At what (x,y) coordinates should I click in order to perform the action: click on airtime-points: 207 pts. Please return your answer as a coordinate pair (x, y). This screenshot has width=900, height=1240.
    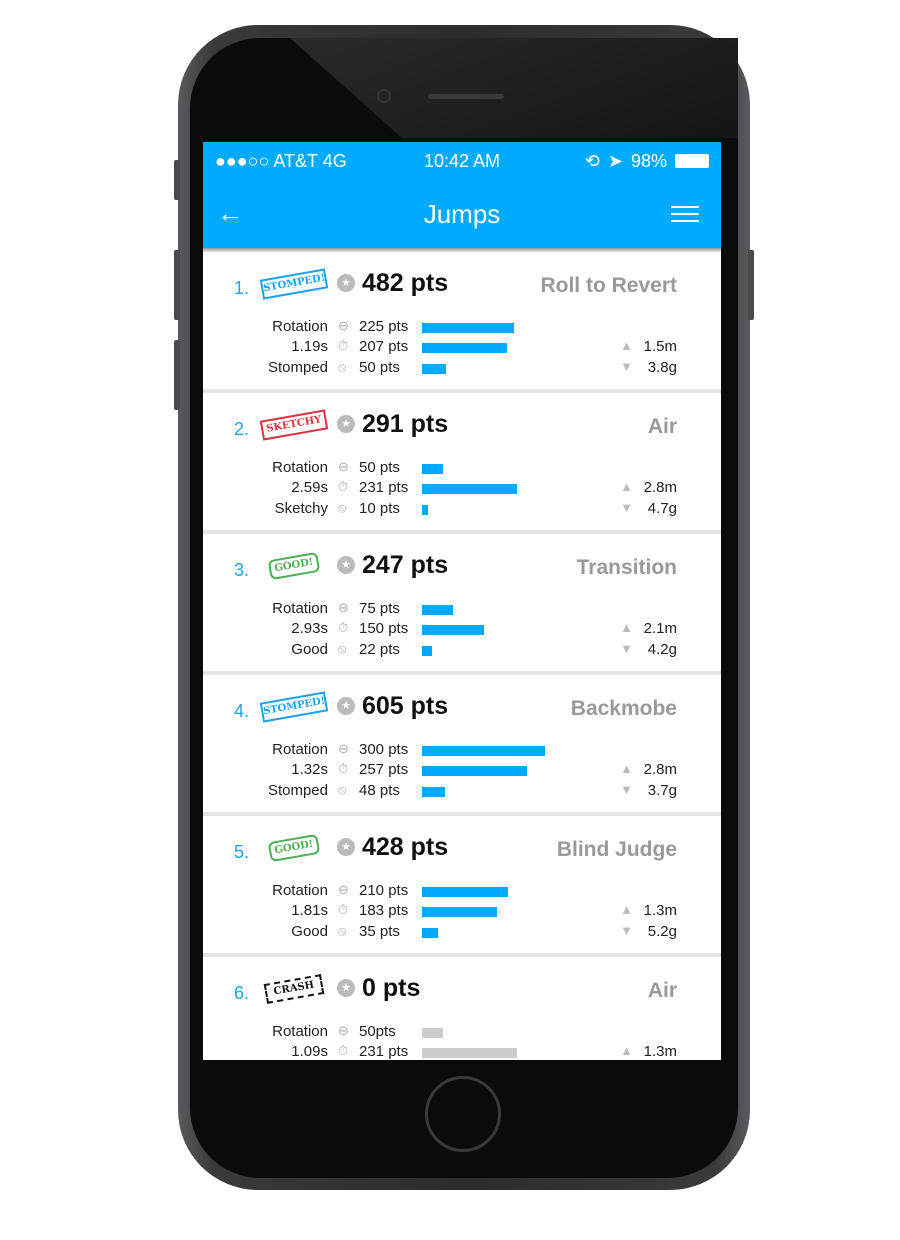
    Looking at the image, I should click on (384, 346).